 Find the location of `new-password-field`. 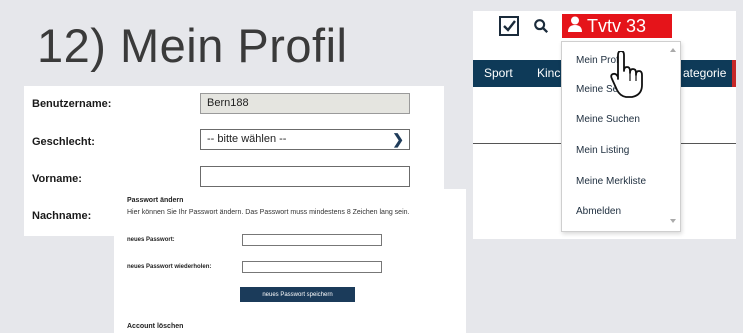

new-password-field is located at coordinates (312, 240).